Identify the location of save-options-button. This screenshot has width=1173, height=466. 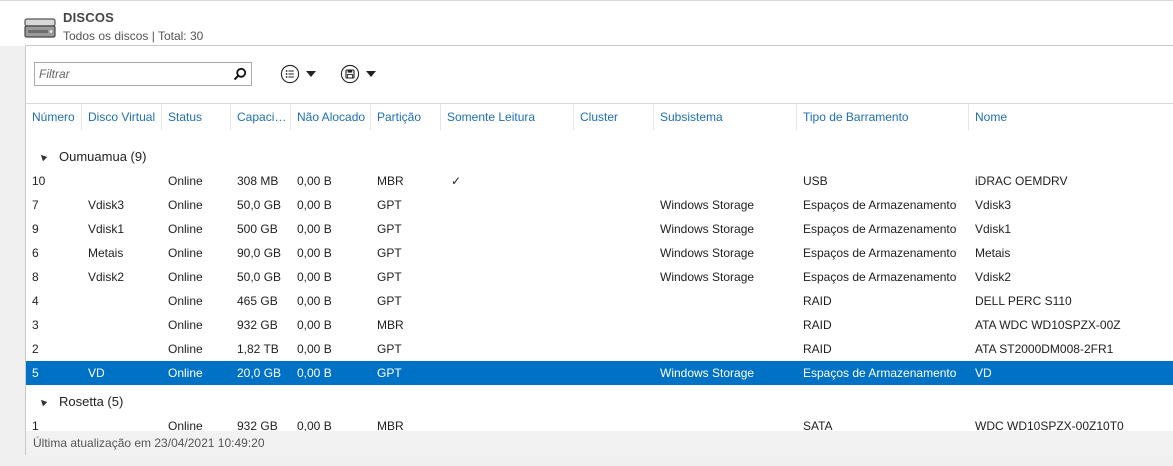
(358, 74).